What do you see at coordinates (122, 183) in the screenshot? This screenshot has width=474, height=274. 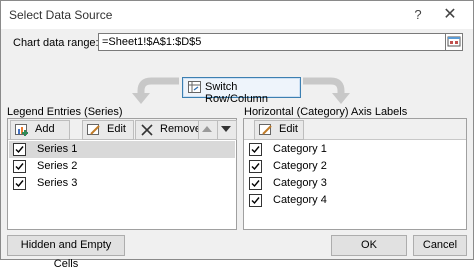 I see `series-row: Series 3` at bounding box center [122, 183].